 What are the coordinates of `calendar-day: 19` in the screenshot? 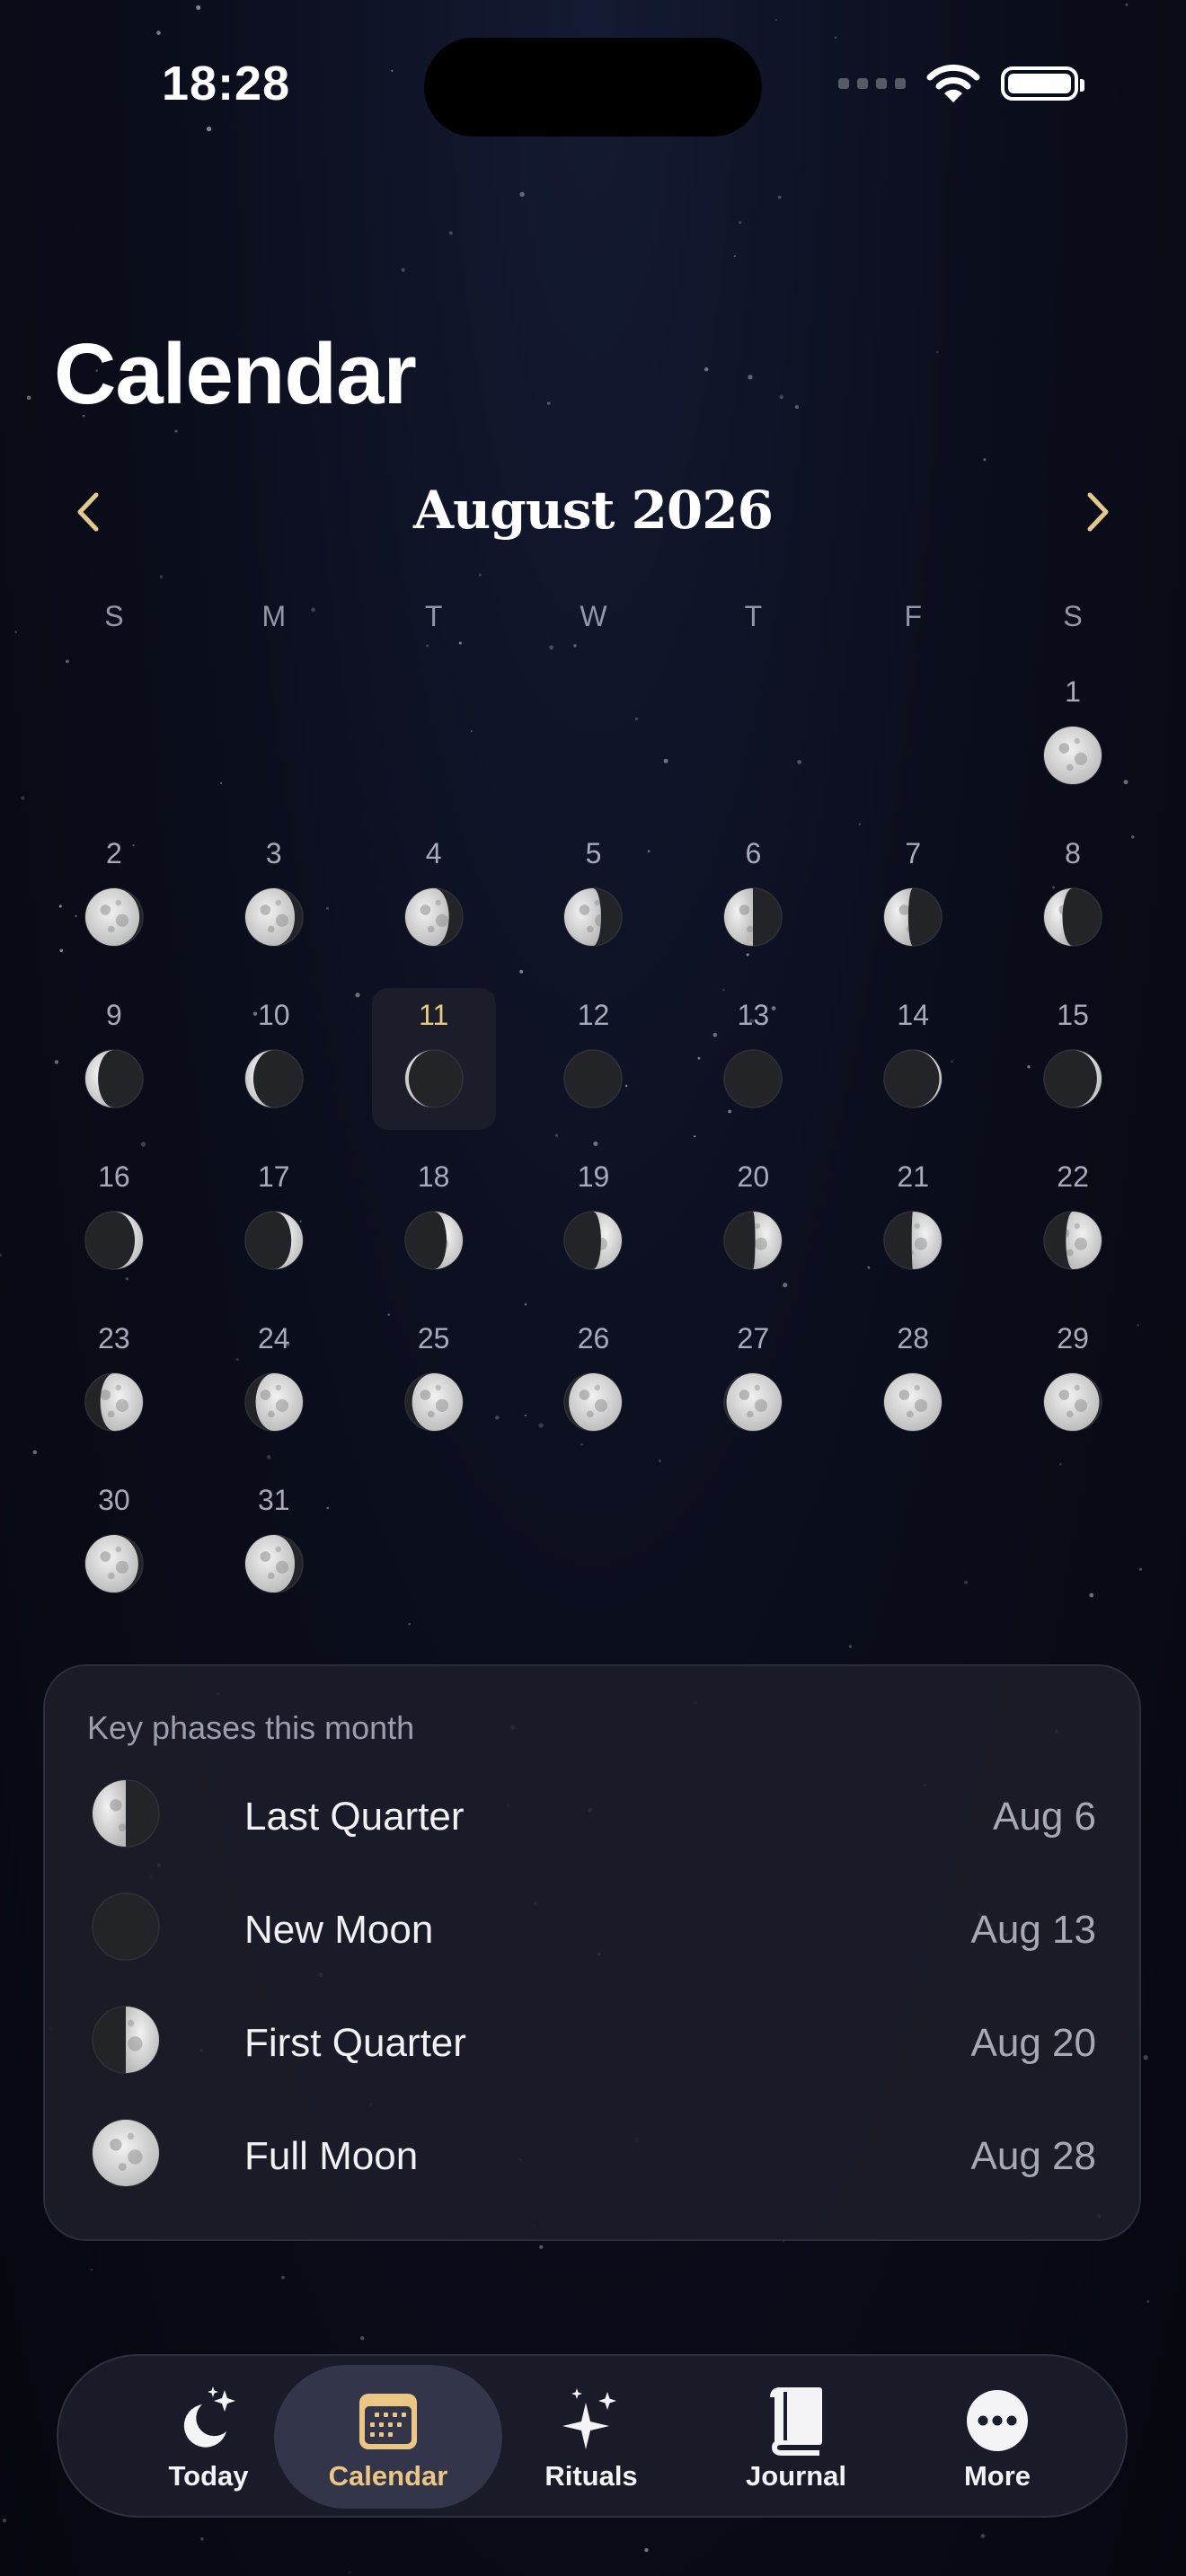 It's located at (594, 1230).